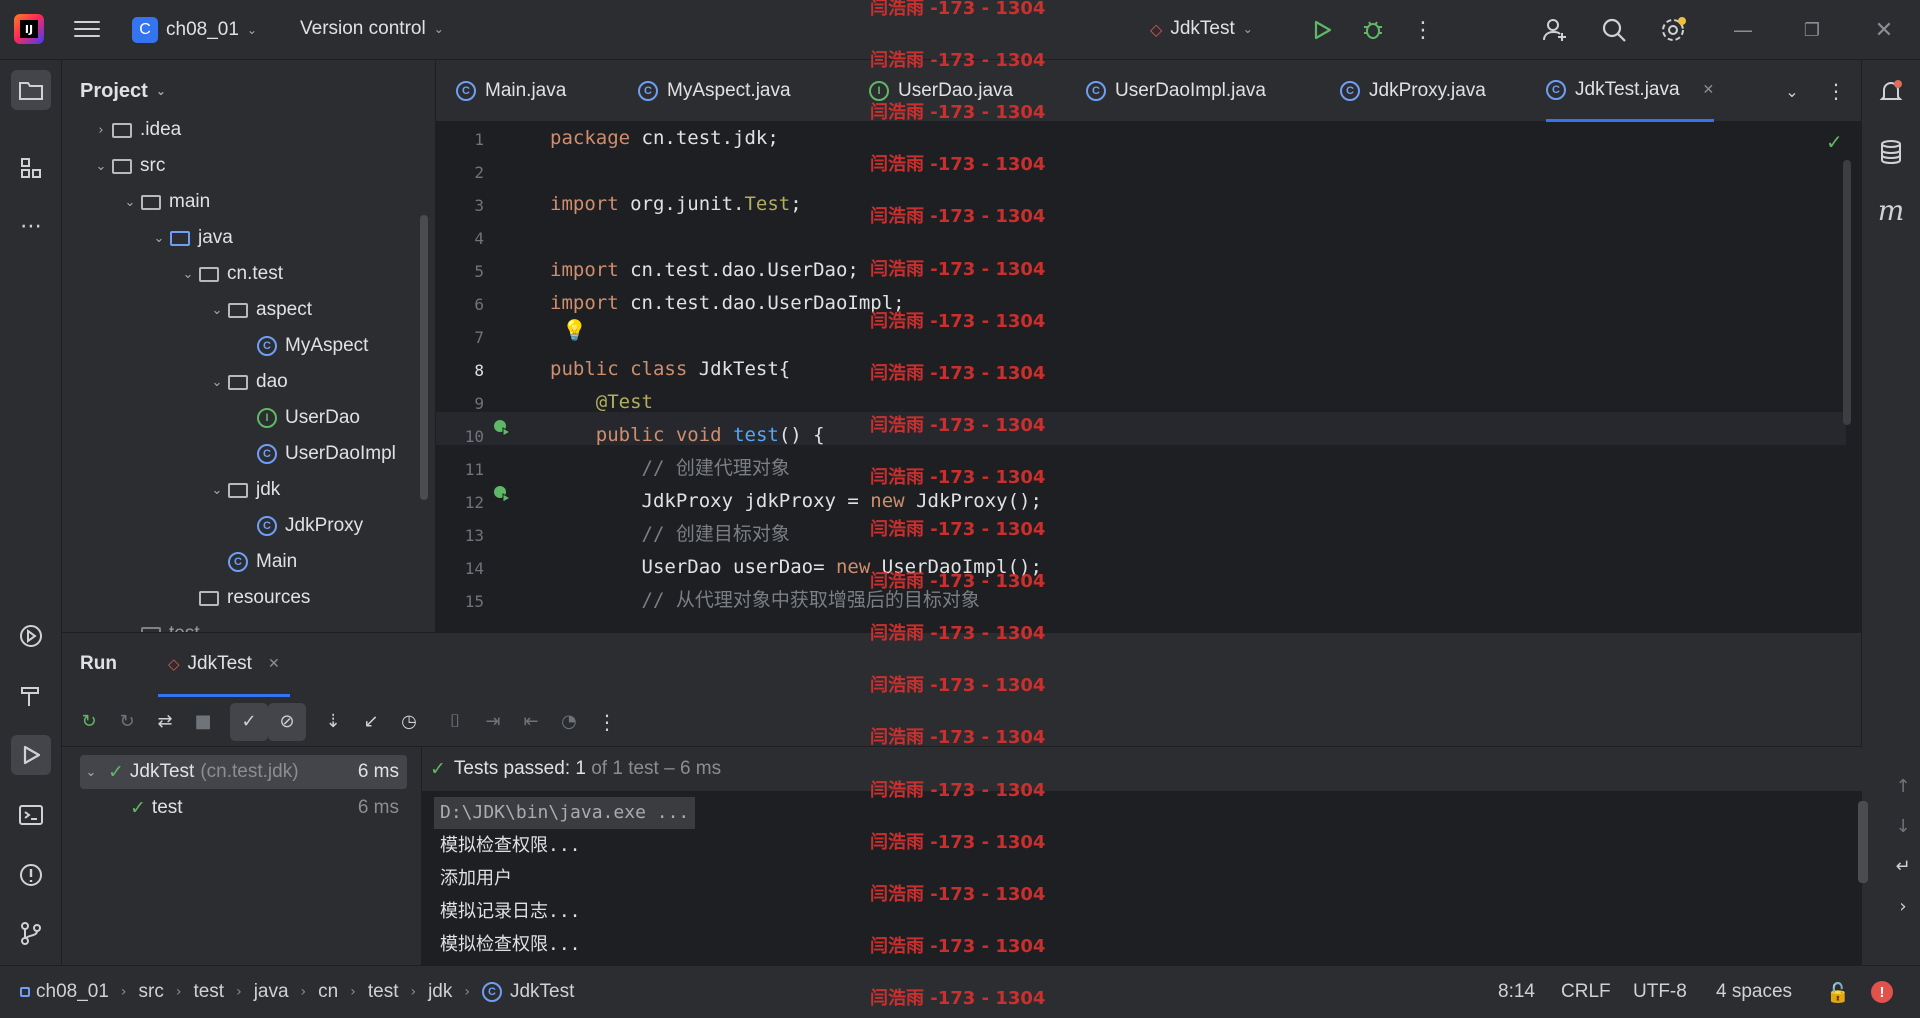 The image size is (1920, 1018). I want to click on expand-icon: ›, so click(1903, 907).